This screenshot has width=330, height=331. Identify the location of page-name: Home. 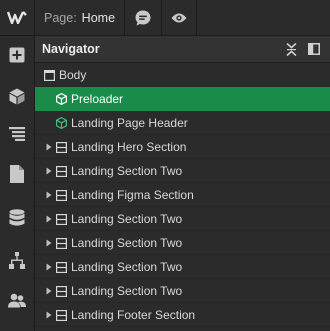
(98, 17).